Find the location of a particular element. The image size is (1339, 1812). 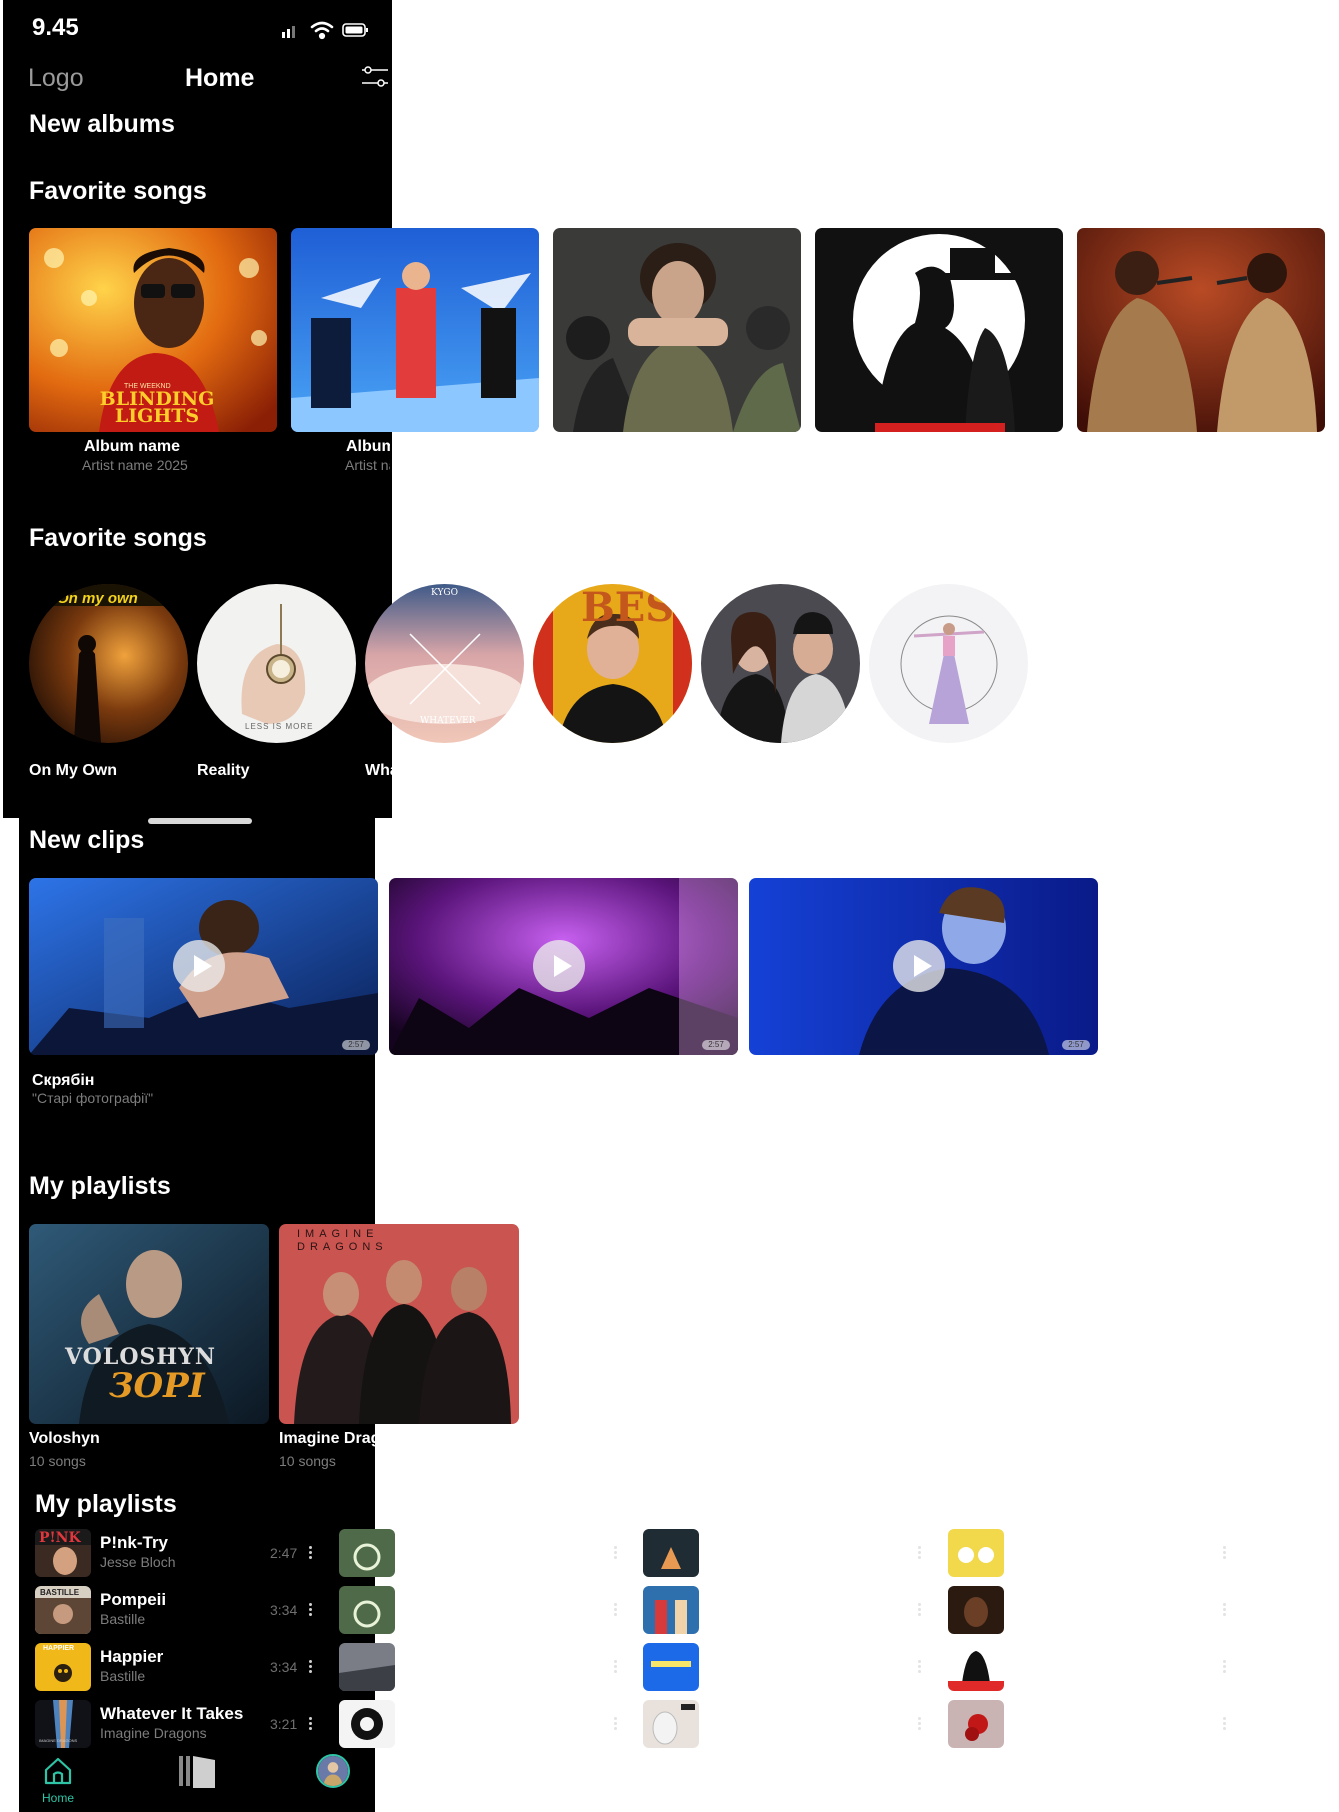

thumb-text: P!NK is located at coordinates (60, 1538).